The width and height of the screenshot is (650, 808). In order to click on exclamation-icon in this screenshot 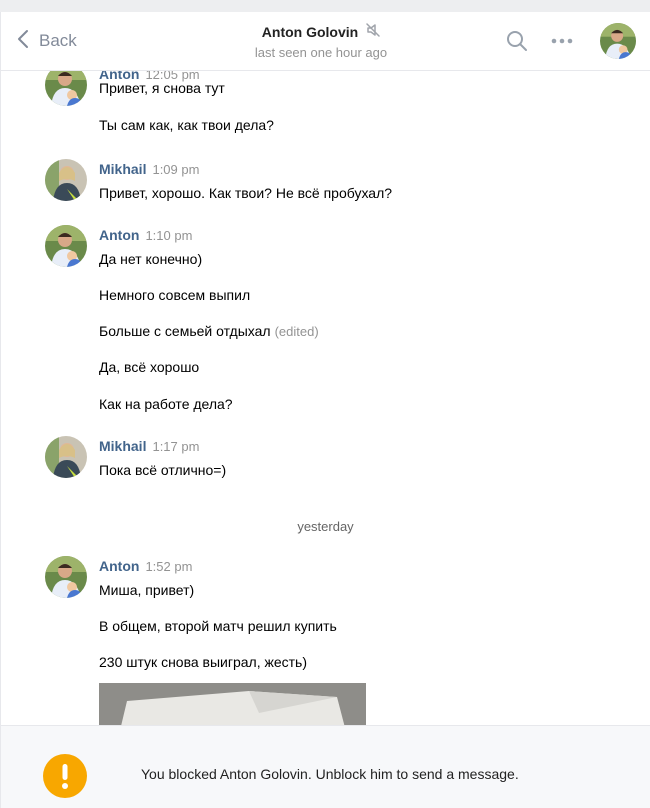, I will do `click(65, 776)`.